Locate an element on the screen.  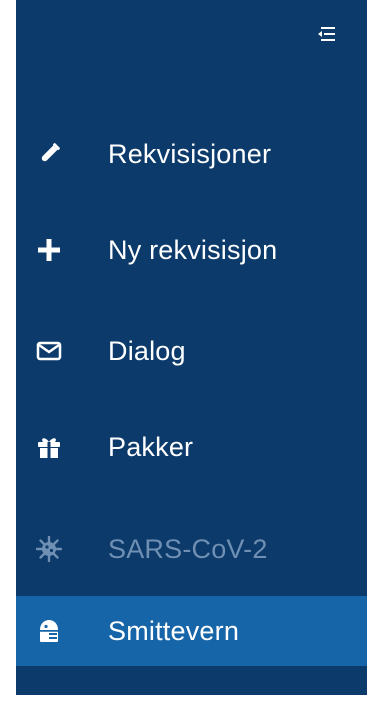
envelope-icon is located at coordinates (49, 351).